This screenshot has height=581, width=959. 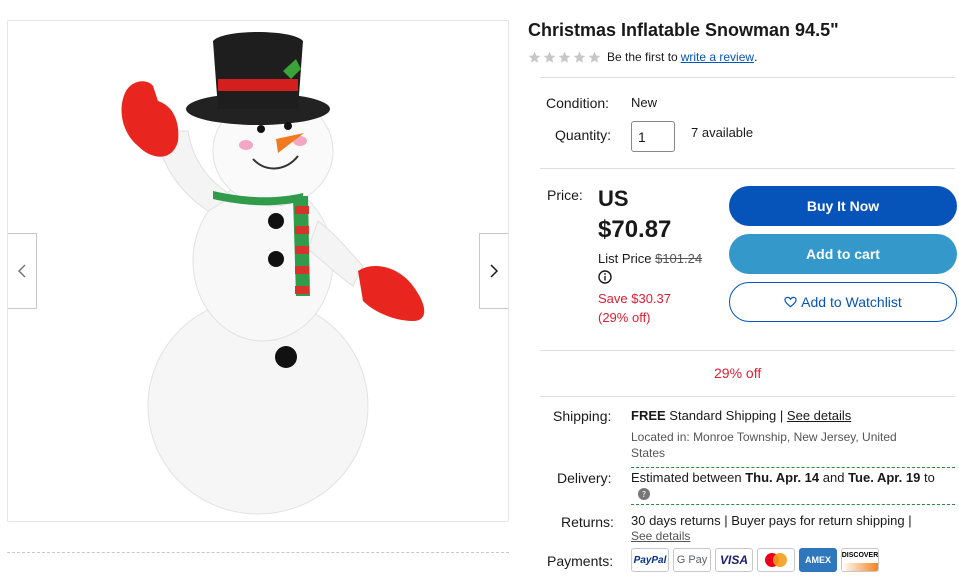 I want to click on question-icon: ?, so click(x=644, y=494).